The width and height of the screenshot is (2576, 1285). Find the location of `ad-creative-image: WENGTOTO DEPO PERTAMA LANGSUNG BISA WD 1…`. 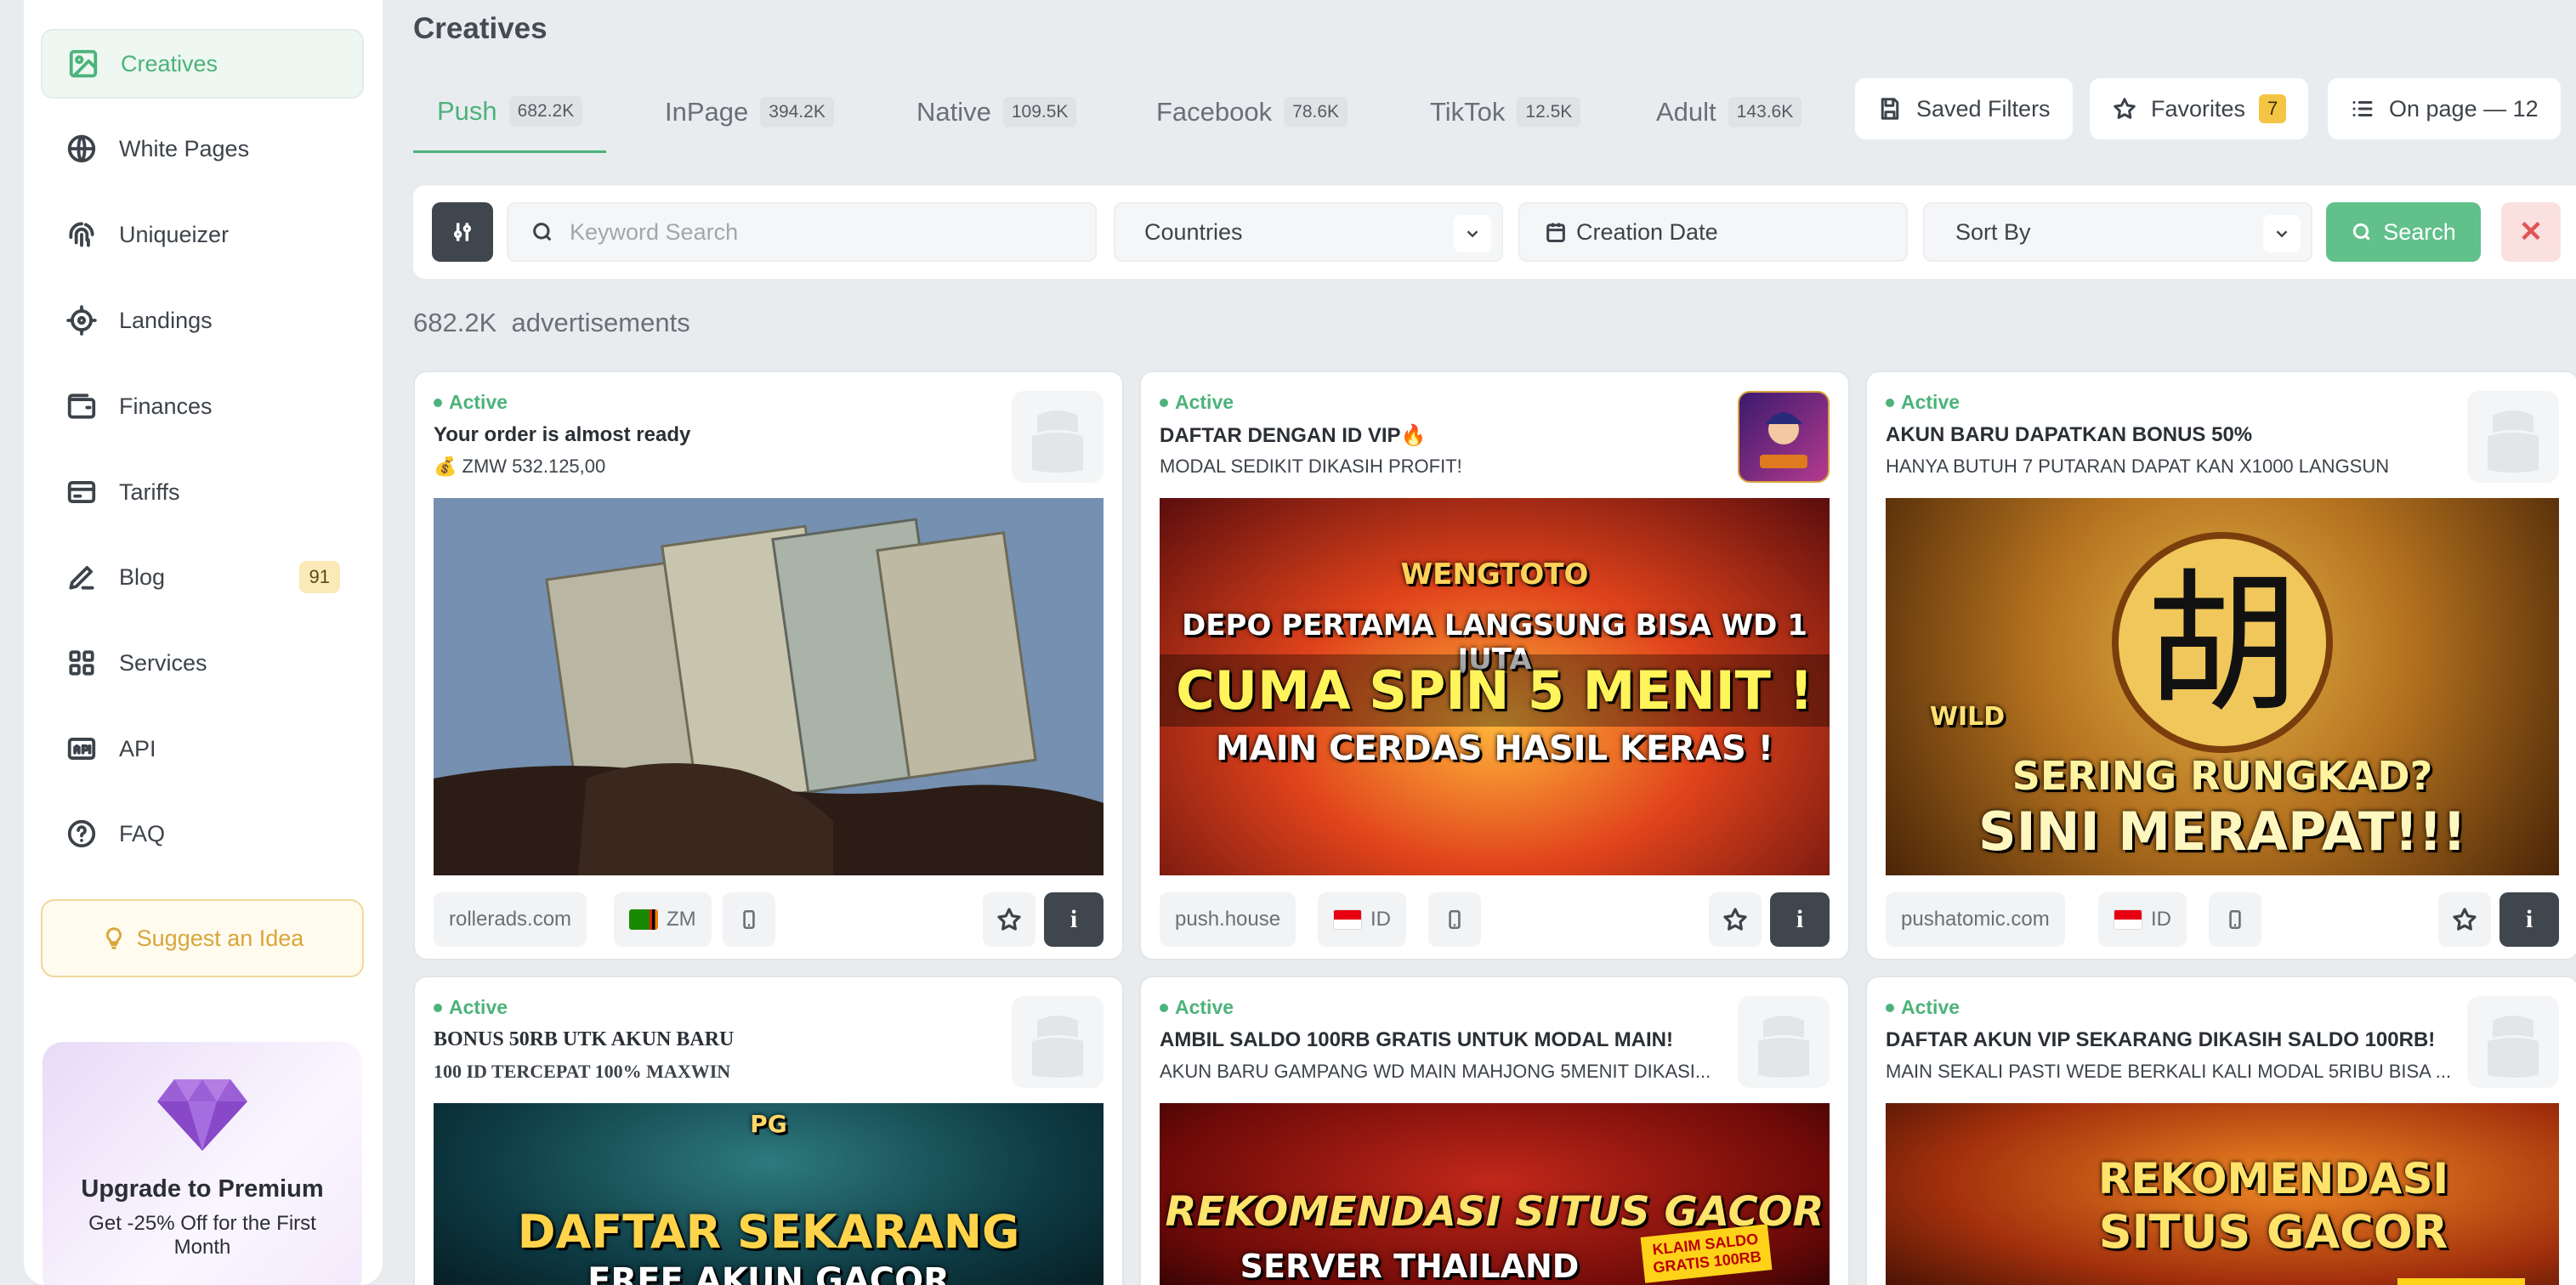

ad-creative-image: WENGTOTO DEPO PERTAMA LANGSUNG BISA WD 1… is located at coordinates (1495, 686).